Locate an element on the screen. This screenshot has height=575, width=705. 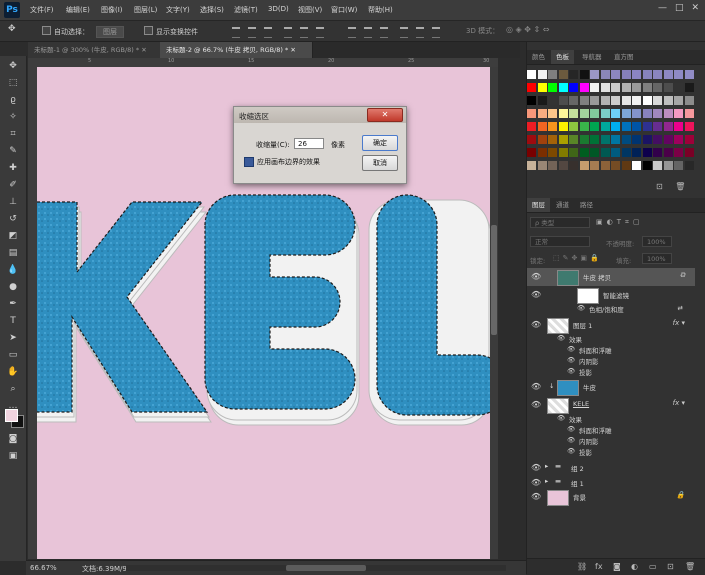
layer-row-kele: 👁 KELE fx ▾ is located at coordinates (611, 405).